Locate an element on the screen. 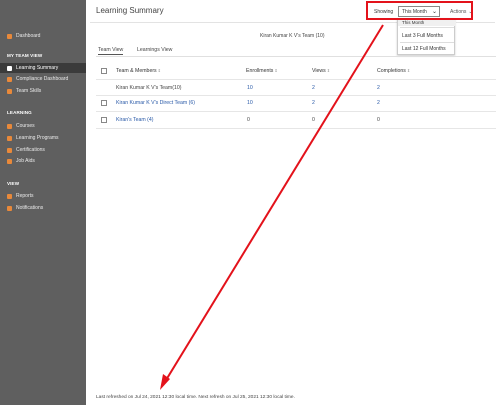 The image size is (500, 405). period-select-value: This Month is located at coordinates (414, 11).